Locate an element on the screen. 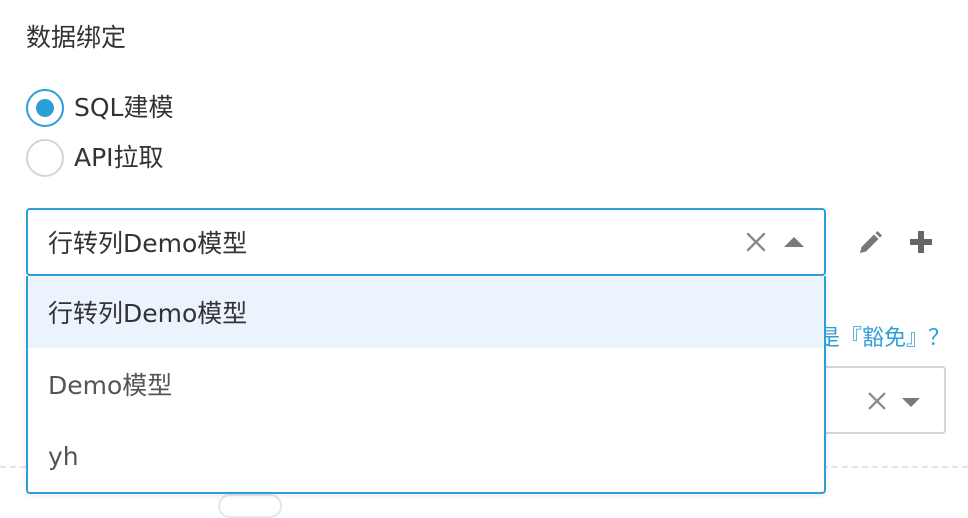 This screenshot has width=968, height=518. caret-up-icon is located at coordinates (794, 242).